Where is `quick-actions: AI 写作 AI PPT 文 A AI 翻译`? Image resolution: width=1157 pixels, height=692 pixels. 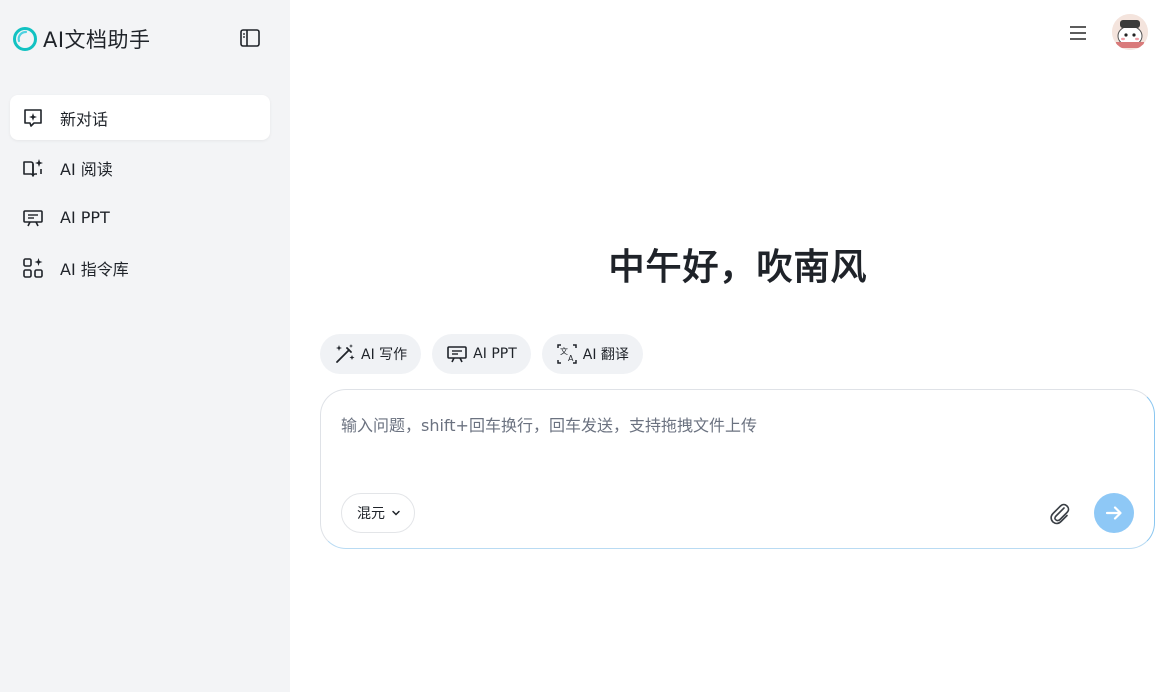
quick-actions: AI 写作 AI PPT 文 A AI 翻译 is located at coordinates (487, 354).